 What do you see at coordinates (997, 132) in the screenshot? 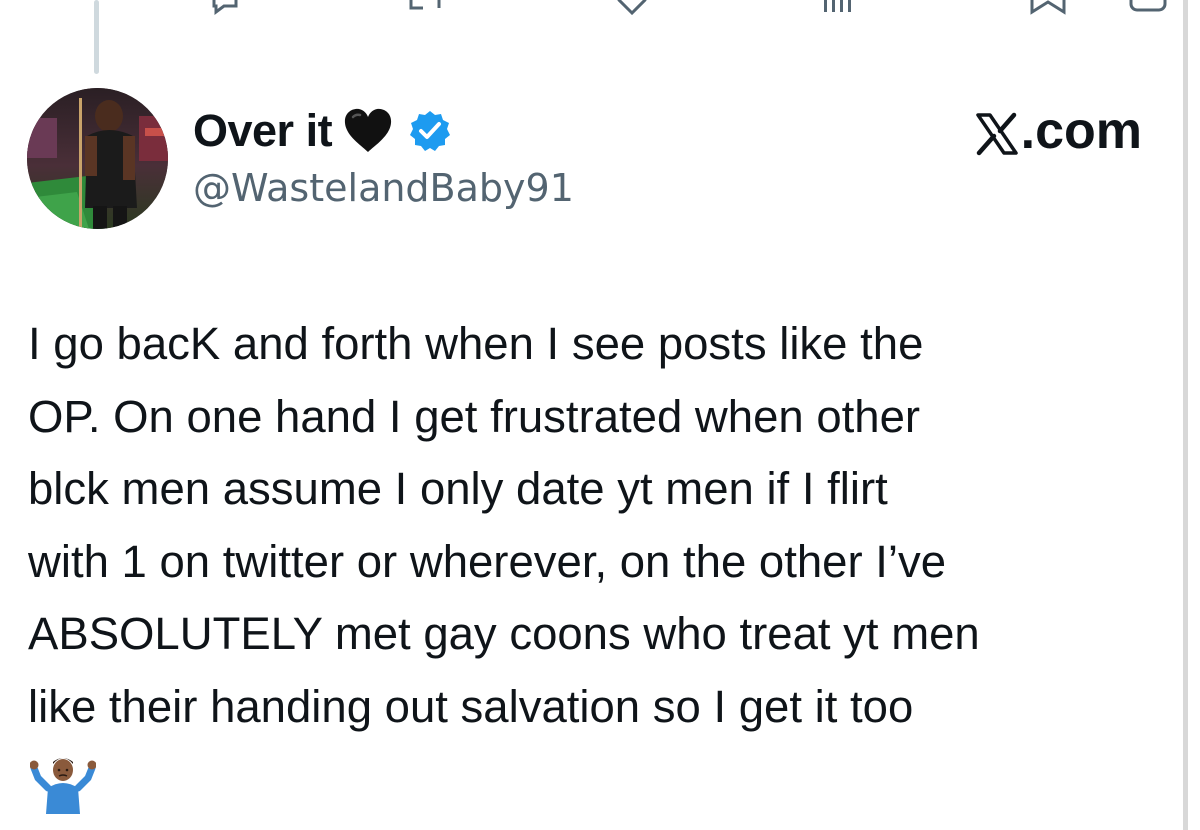
I see `x-logo-icon` at bounding box center [997, 132].